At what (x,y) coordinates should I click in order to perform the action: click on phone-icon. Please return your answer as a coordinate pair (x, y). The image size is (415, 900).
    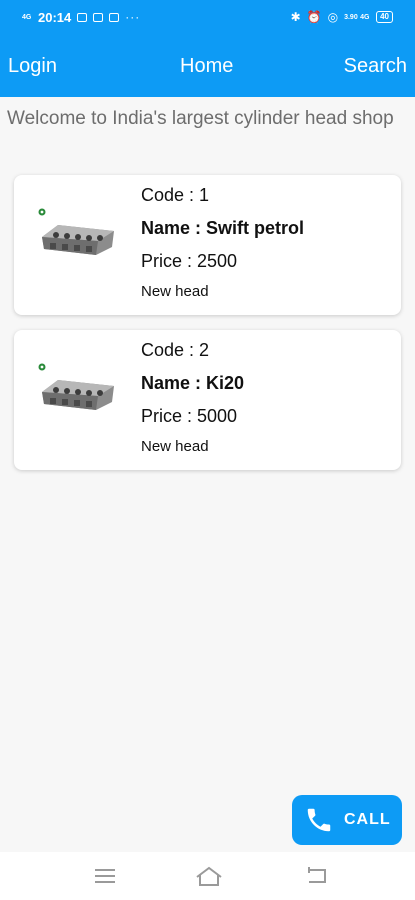
    Looking at the image, I should click on (319, 820).